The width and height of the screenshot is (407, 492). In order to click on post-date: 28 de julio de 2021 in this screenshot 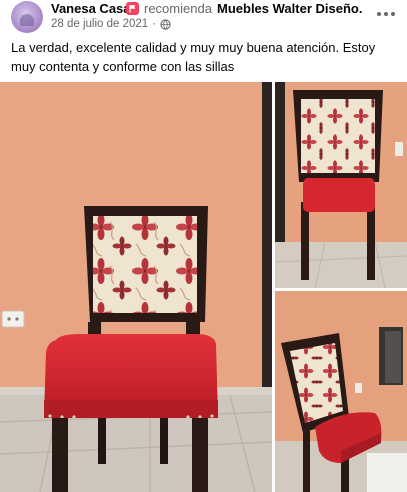, I will do `click(99, 24)`.